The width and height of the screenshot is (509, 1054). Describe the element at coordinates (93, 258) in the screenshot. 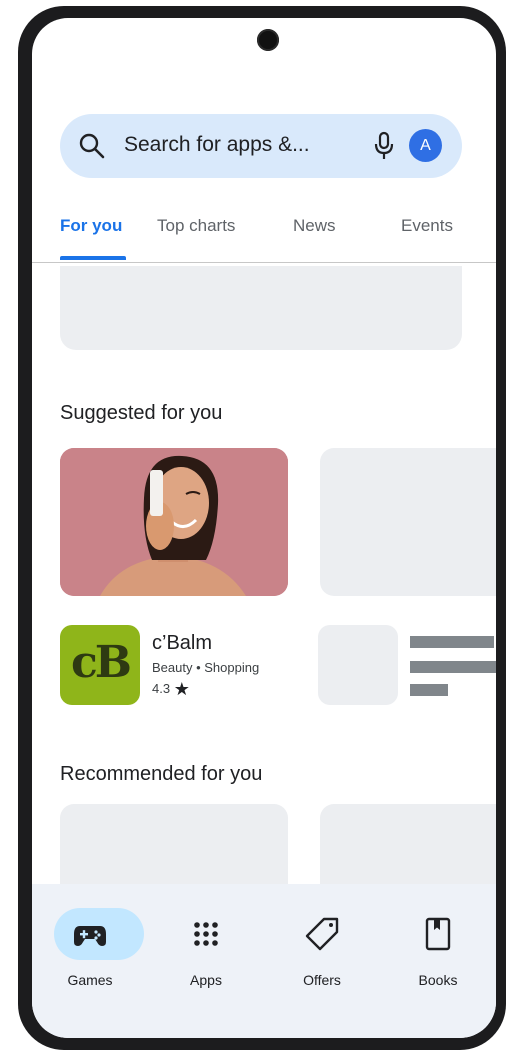

I see `active-tab-indicator` at that location.